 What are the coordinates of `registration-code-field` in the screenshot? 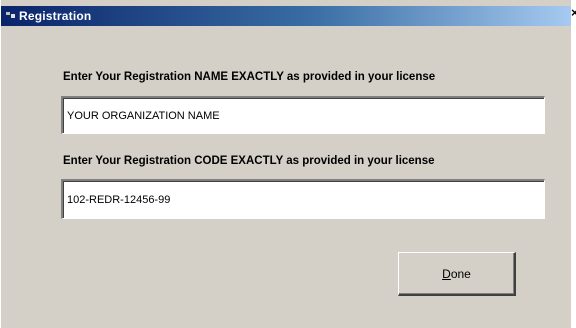 It's located at (303, 199).